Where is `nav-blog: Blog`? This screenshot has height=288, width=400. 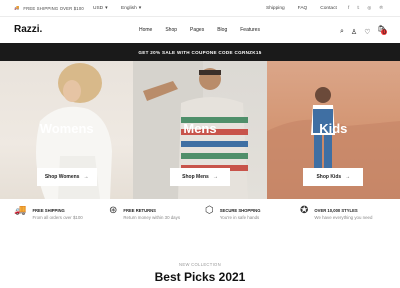
nav-blog: Blog is located at coordinates (222, 30).